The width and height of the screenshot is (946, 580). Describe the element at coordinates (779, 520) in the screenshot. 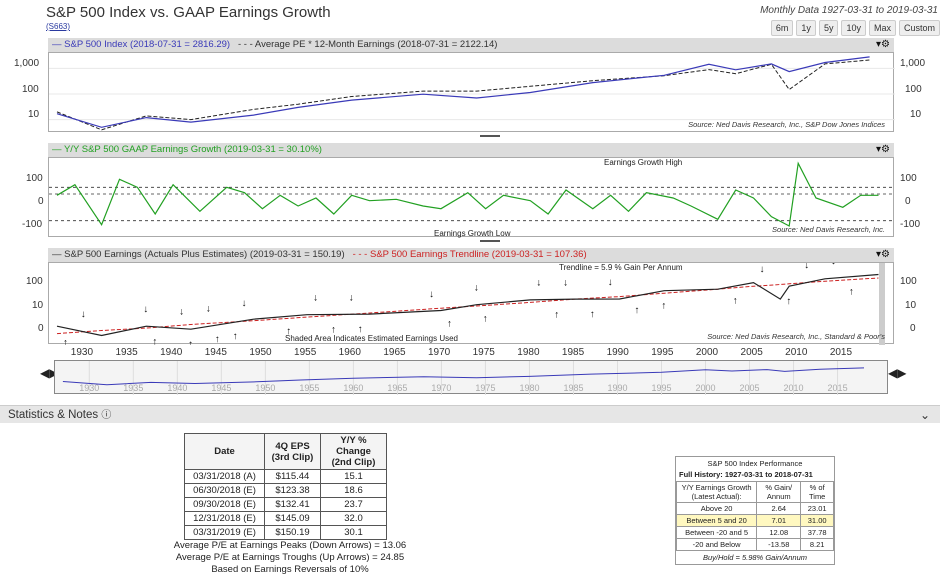

I see `cell-gain: 7.01` at that location.